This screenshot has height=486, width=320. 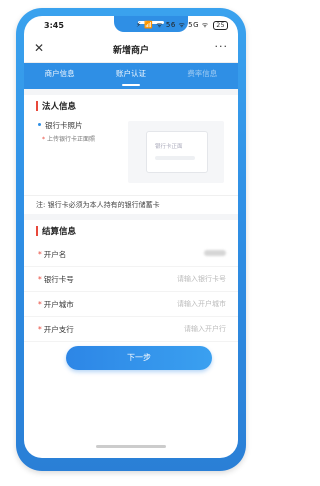 I want to click on status-time: 3:45, so click(x=54, y=25).